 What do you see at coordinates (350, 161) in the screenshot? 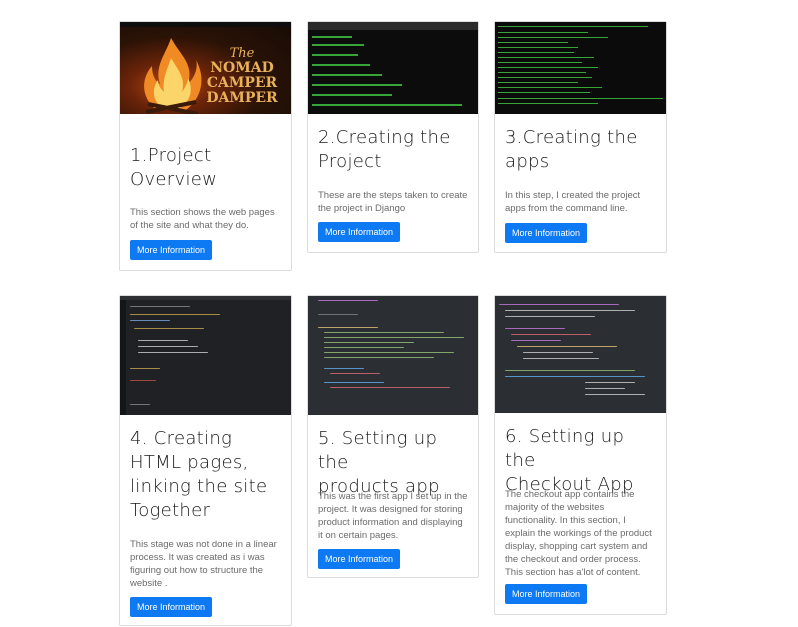
I see `card-title-line: Project` at bounding box center [350, 161].